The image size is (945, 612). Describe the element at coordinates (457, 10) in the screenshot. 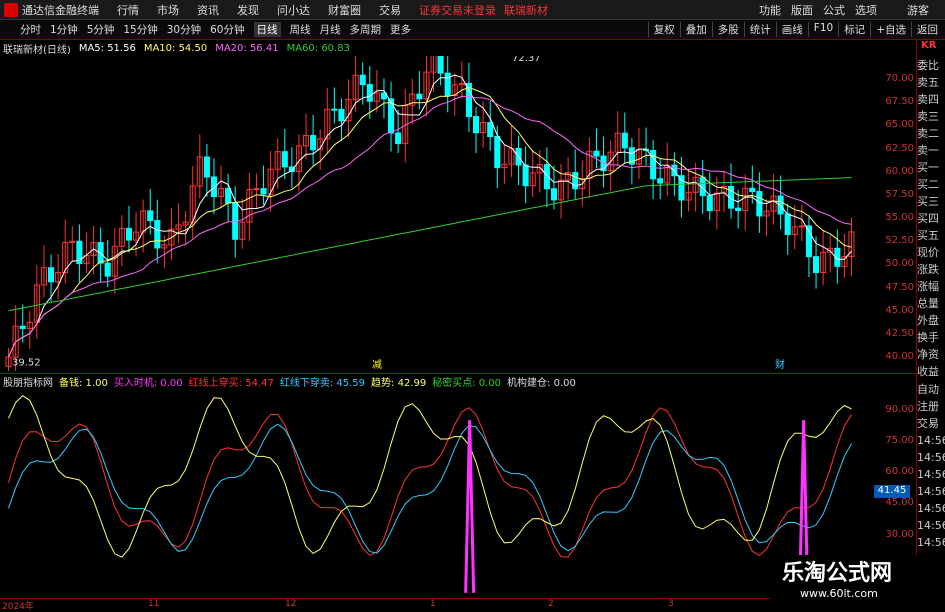

I see `login-notice: 证券交易未登录` at that location.